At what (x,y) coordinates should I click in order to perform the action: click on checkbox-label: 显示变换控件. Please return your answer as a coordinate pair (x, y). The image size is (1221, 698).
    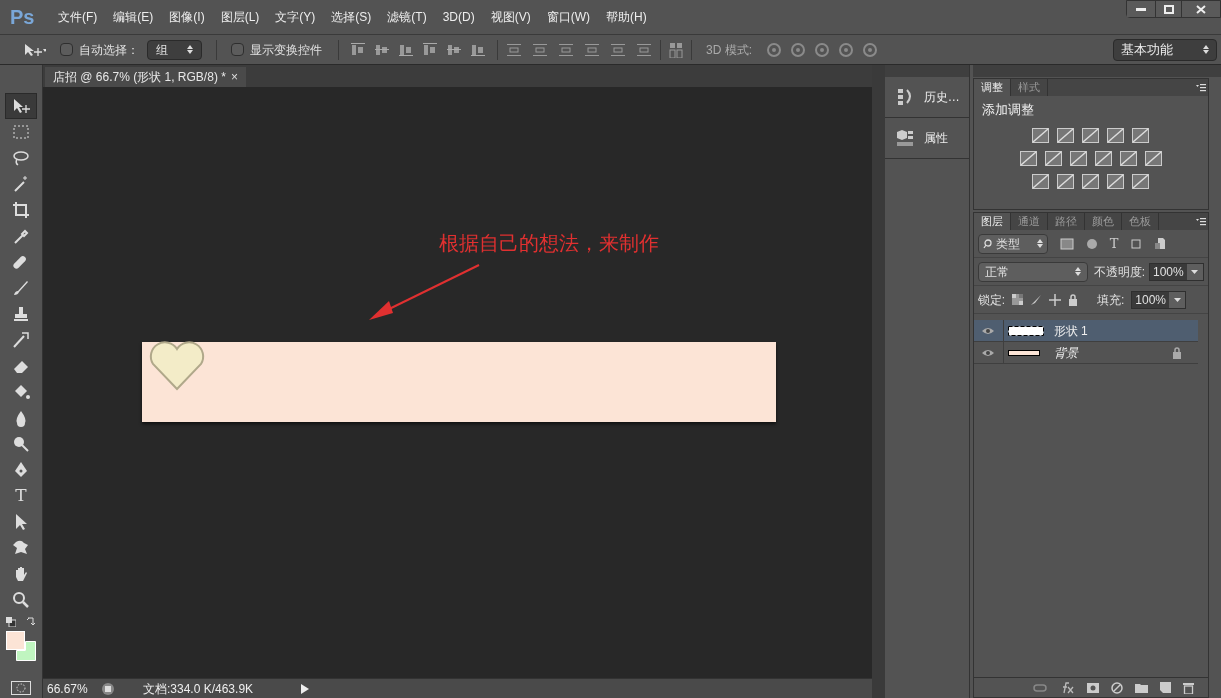
    Looking at the image, I should click on (286, 50).